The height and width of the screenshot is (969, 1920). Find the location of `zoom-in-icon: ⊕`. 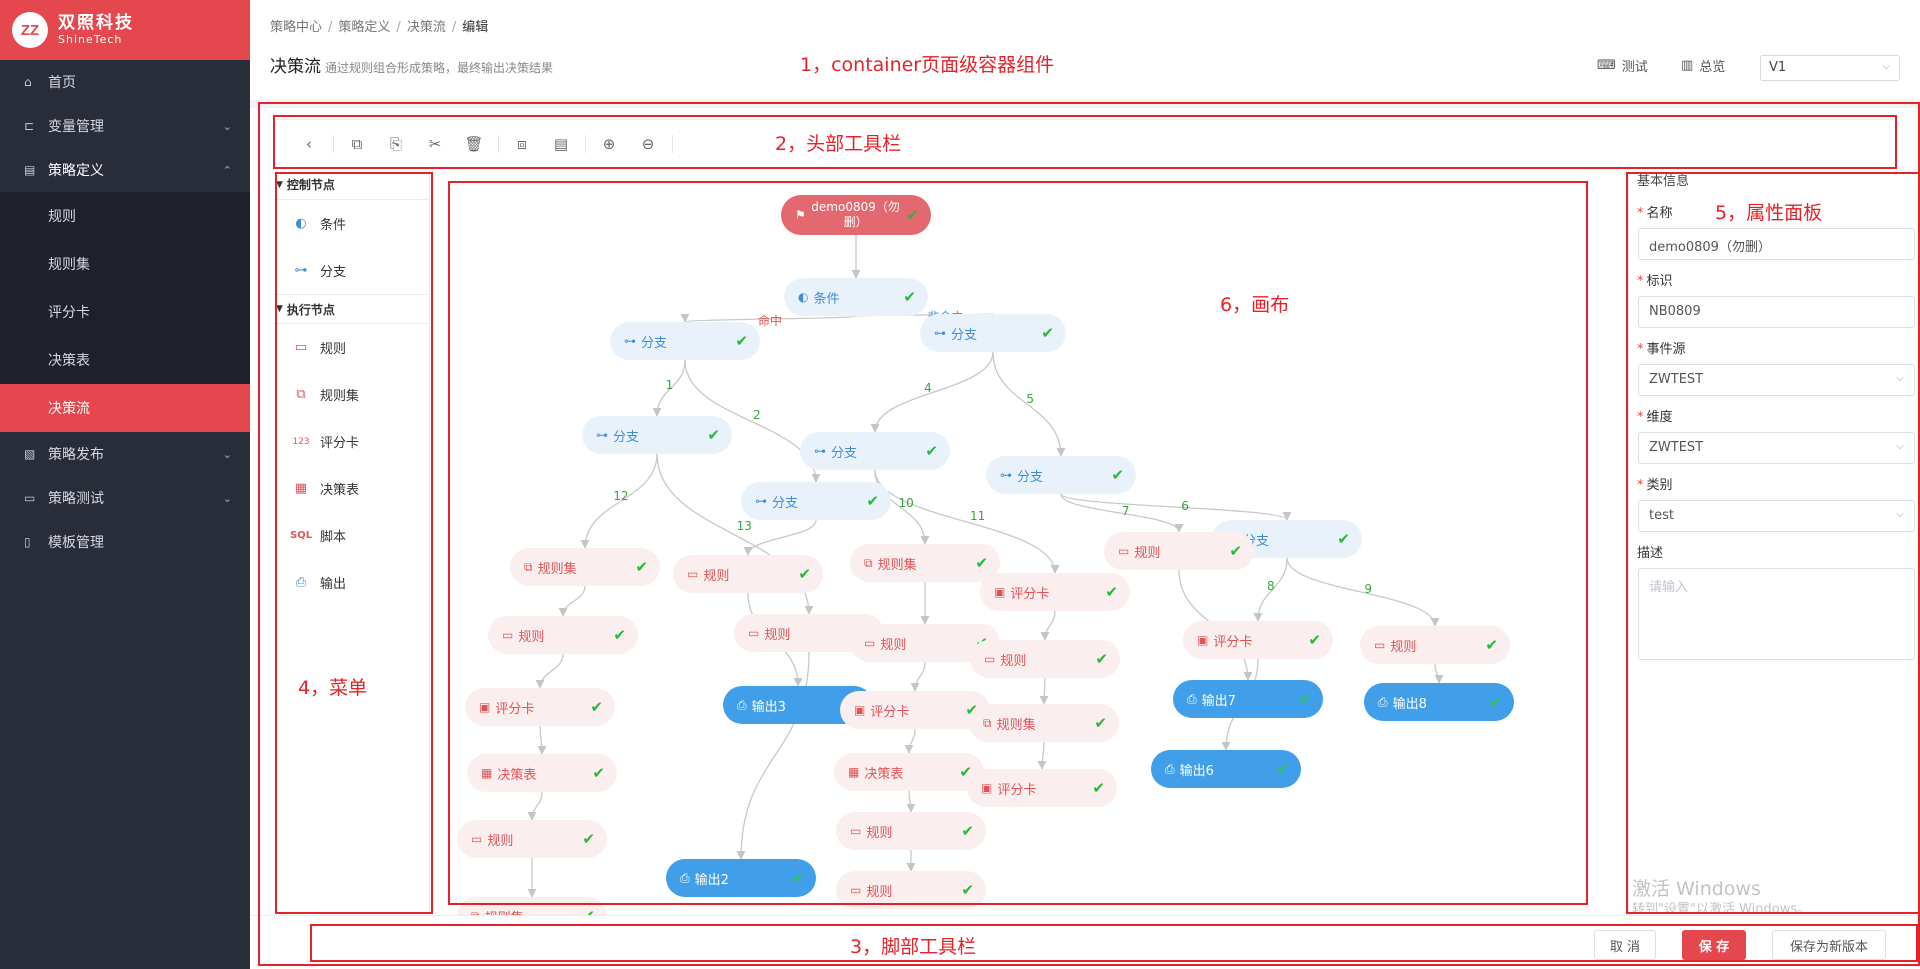

zoom-in-icon: ⊕ is located at coordinates (609, 144).